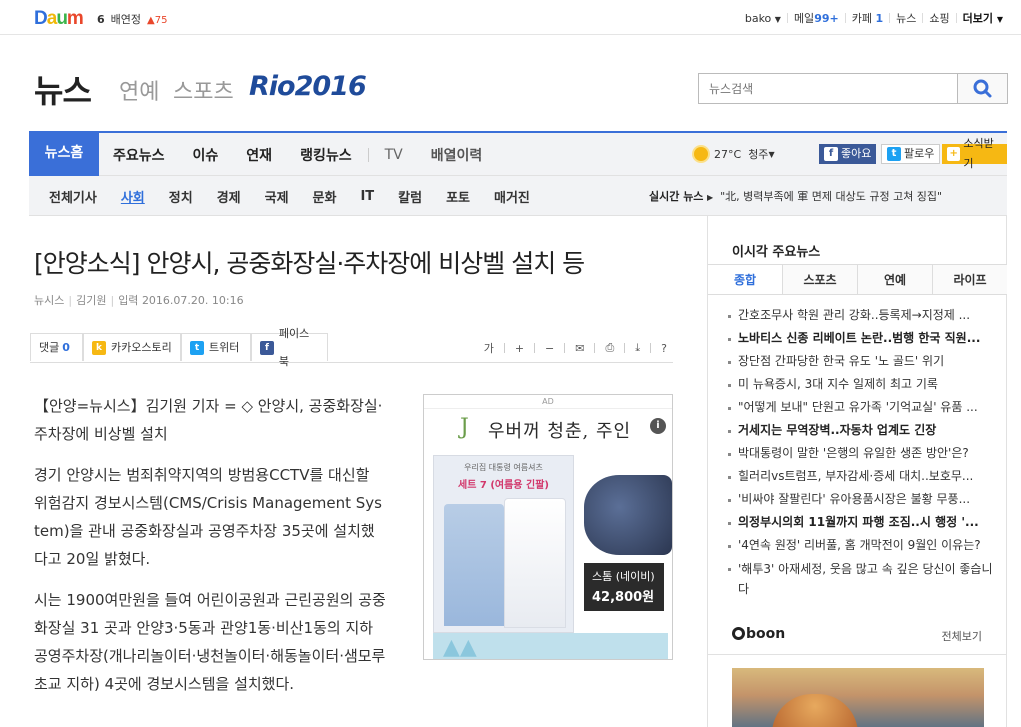 The width and height of the screenshot is (1021, 727). Describe the element at coordinates (203, 90) in the screenshot. I see `sports-link: 스포츠` at that location.